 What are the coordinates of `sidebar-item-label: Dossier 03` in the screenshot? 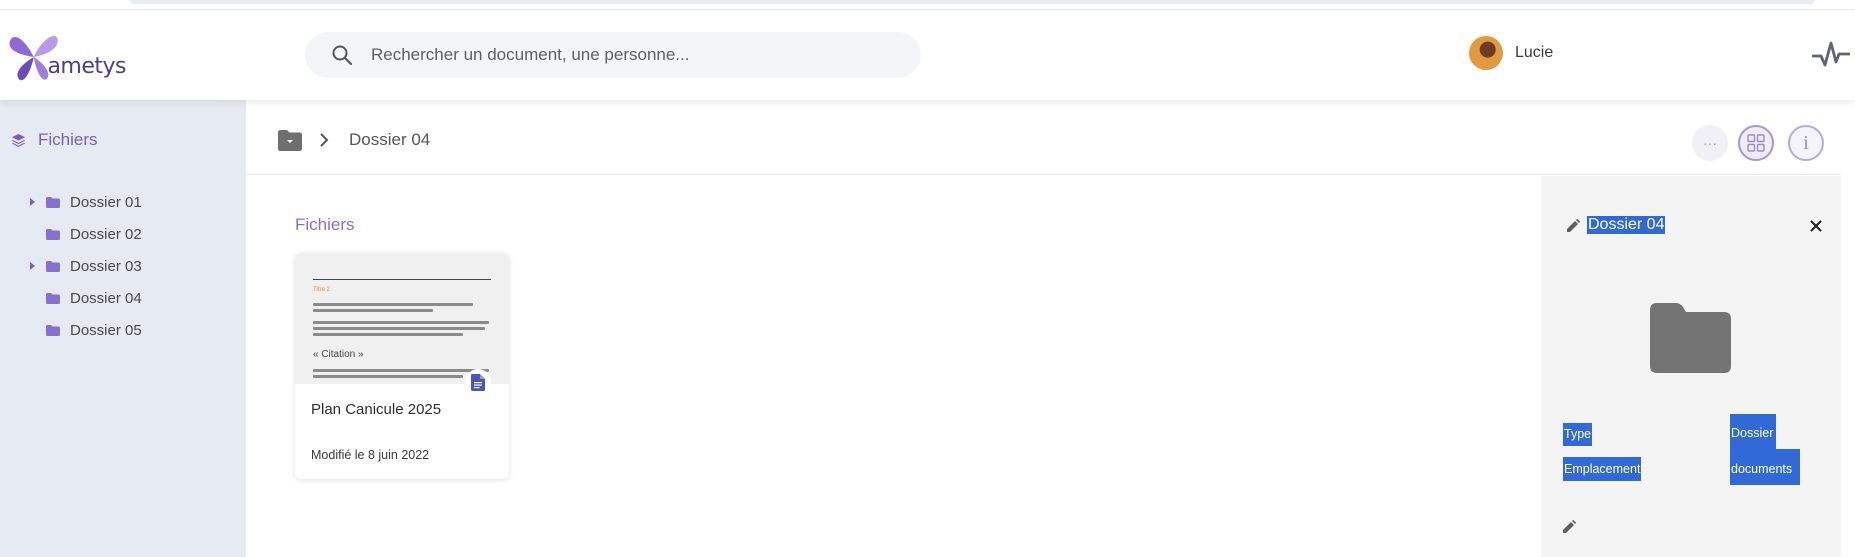 It's located at (106, 266).